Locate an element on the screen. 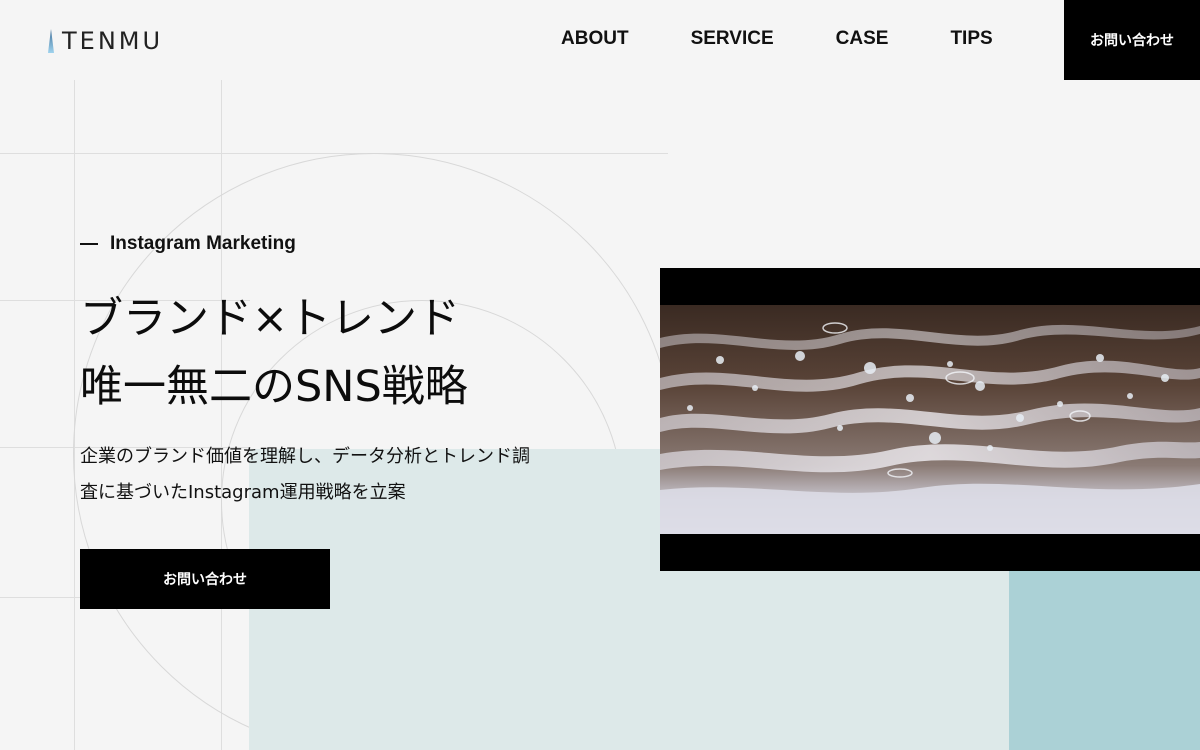 The height and width of the screenshot is (750, 1200). eyebrow-label: Instagram Marketing is located at coordinates (203, 243).